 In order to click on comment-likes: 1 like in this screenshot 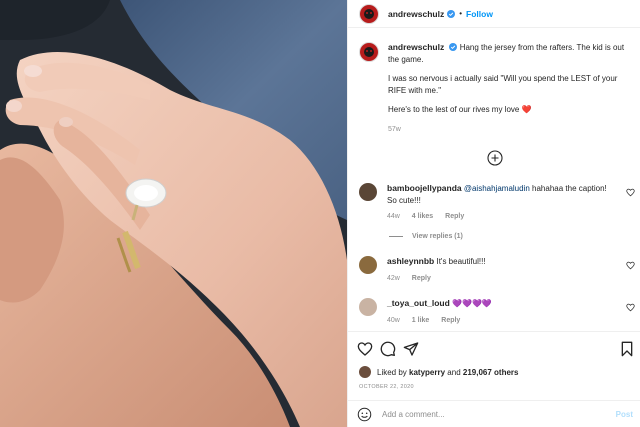, I will do `click(421, 320)`.